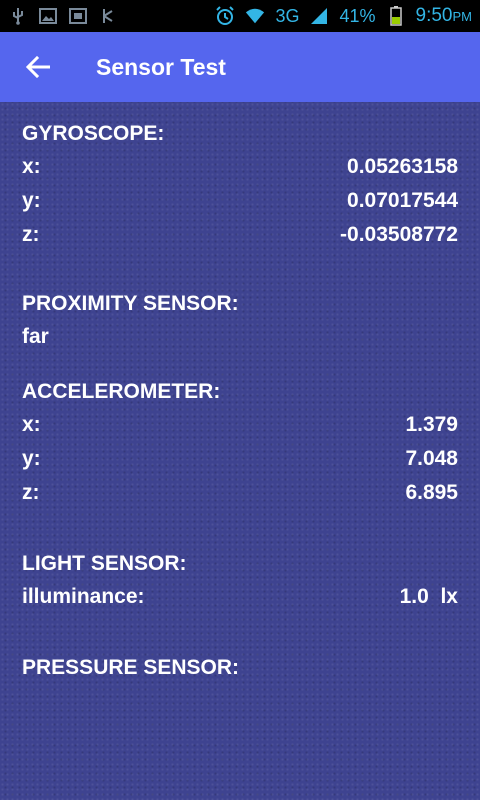 The image size is (480, 800). Describe the element at coordinates (31, 200) in the screenshot. I see `gyroscope-y-label: y:` at that location.